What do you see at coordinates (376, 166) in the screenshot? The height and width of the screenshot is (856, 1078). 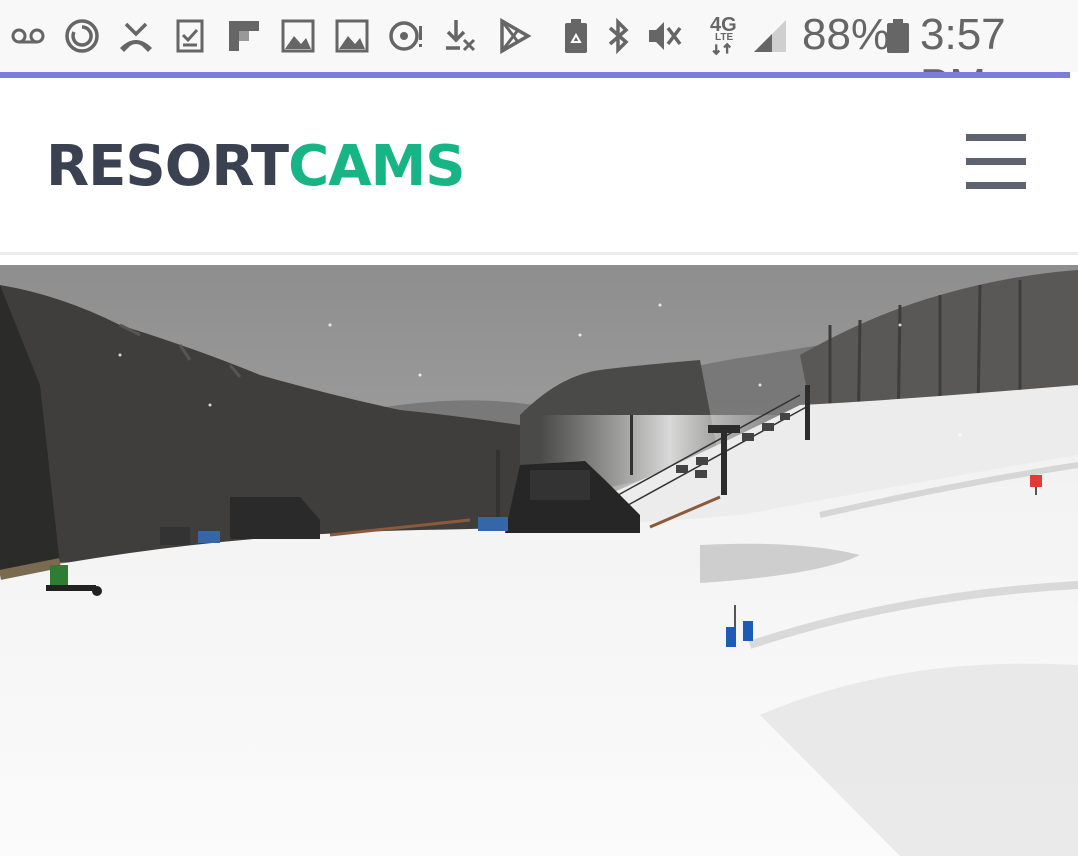 I see `logo-part-cams: CAMS` at bounding box center [376, 166].